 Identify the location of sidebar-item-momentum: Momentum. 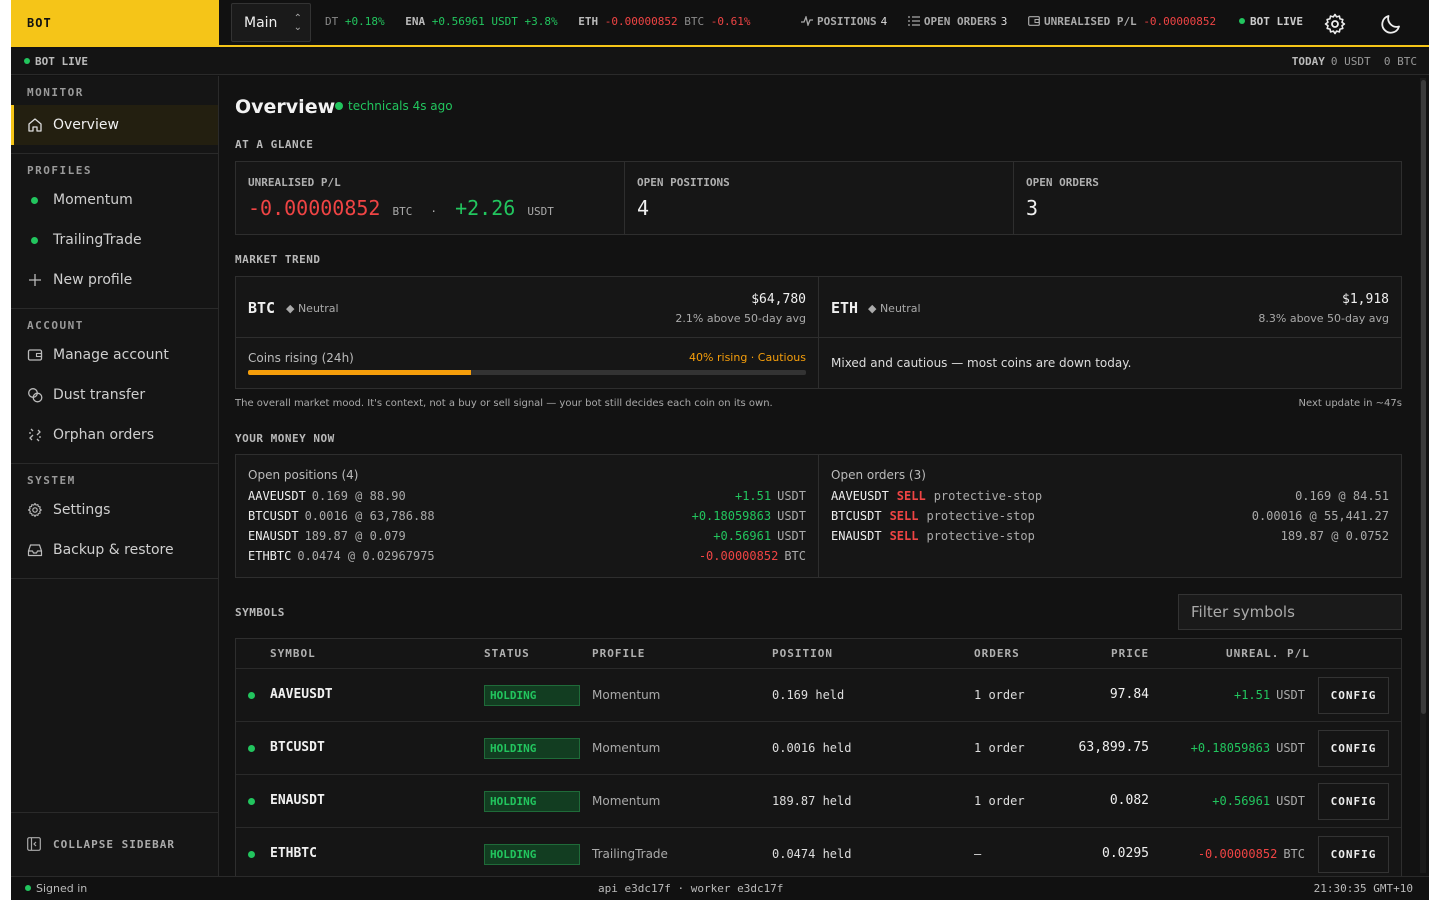
(114, 200).